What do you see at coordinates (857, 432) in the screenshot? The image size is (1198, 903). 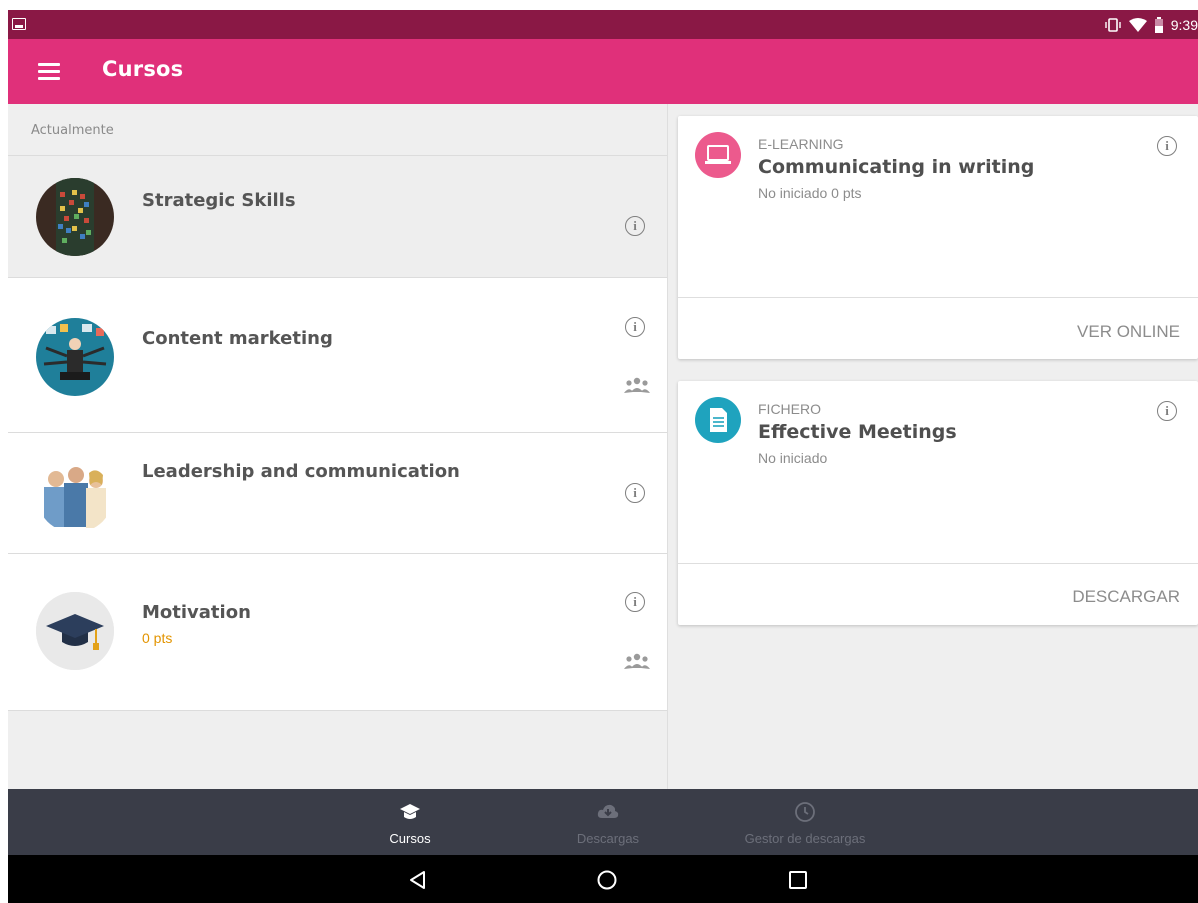 I see `card-title: Effective Meetings` at bounding box center [857, 432].